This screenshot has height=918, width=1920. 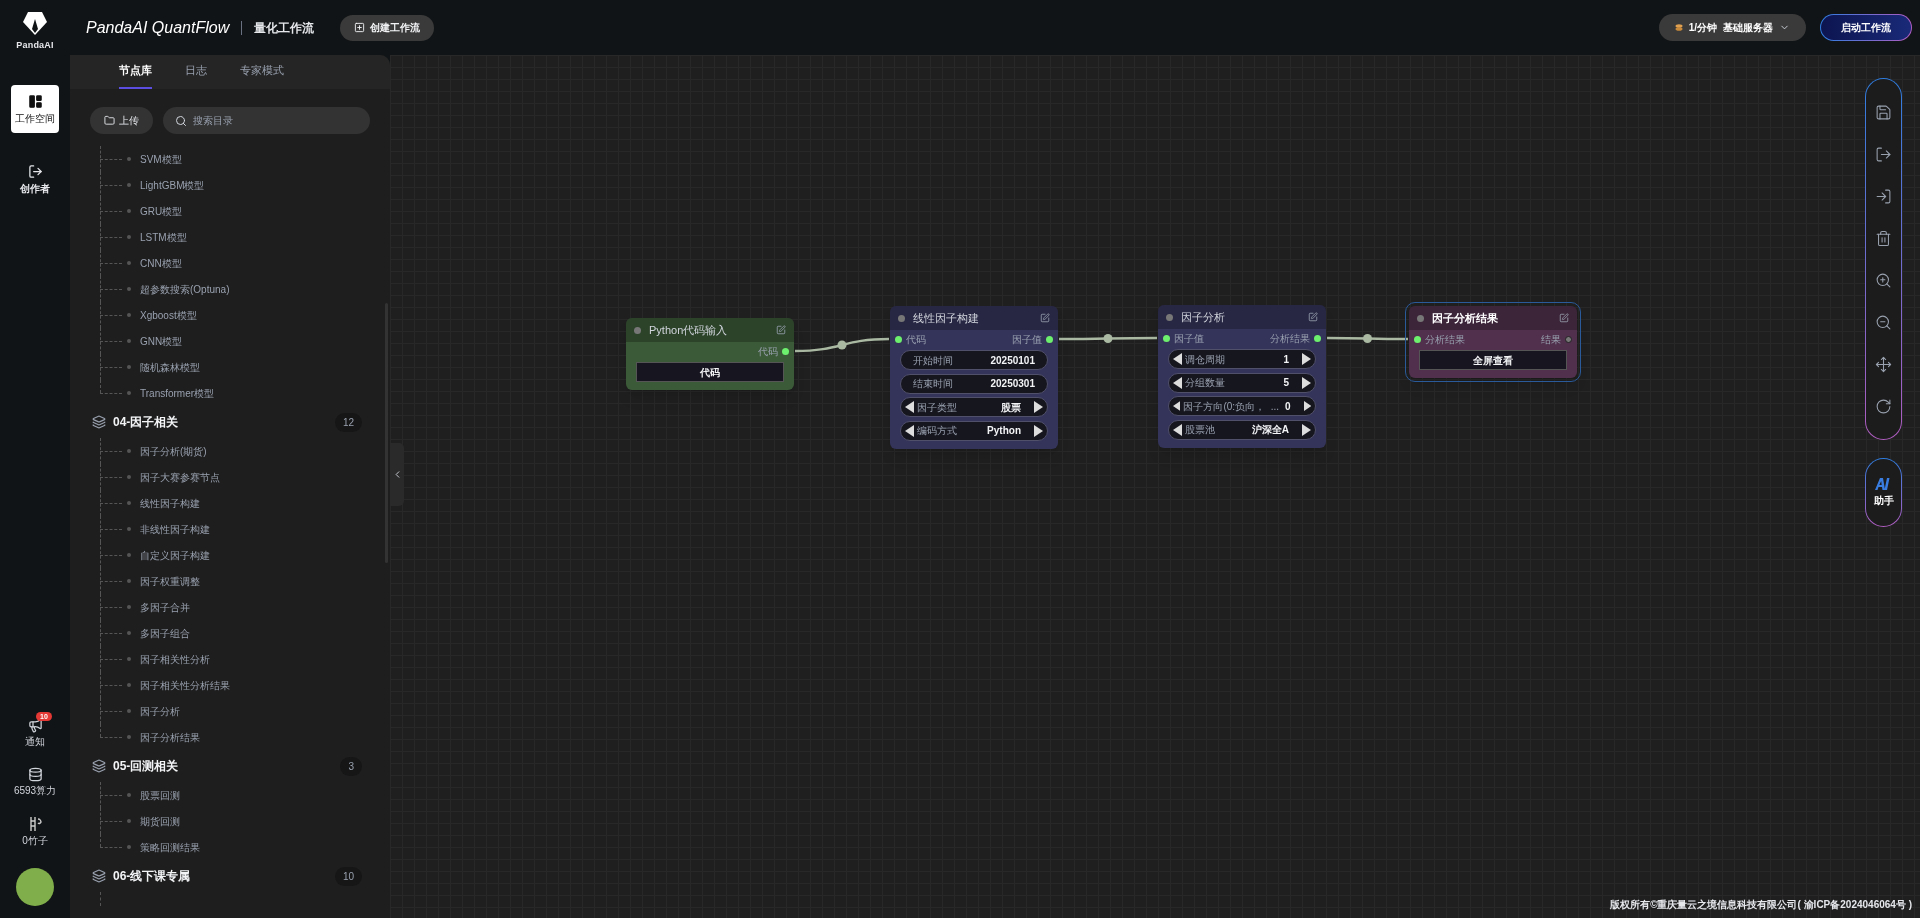 What do you see at coordinates (35, 828) in the screenshot?
I see `rail-footer-item: 0竹子` at bounding box center [35, 828].